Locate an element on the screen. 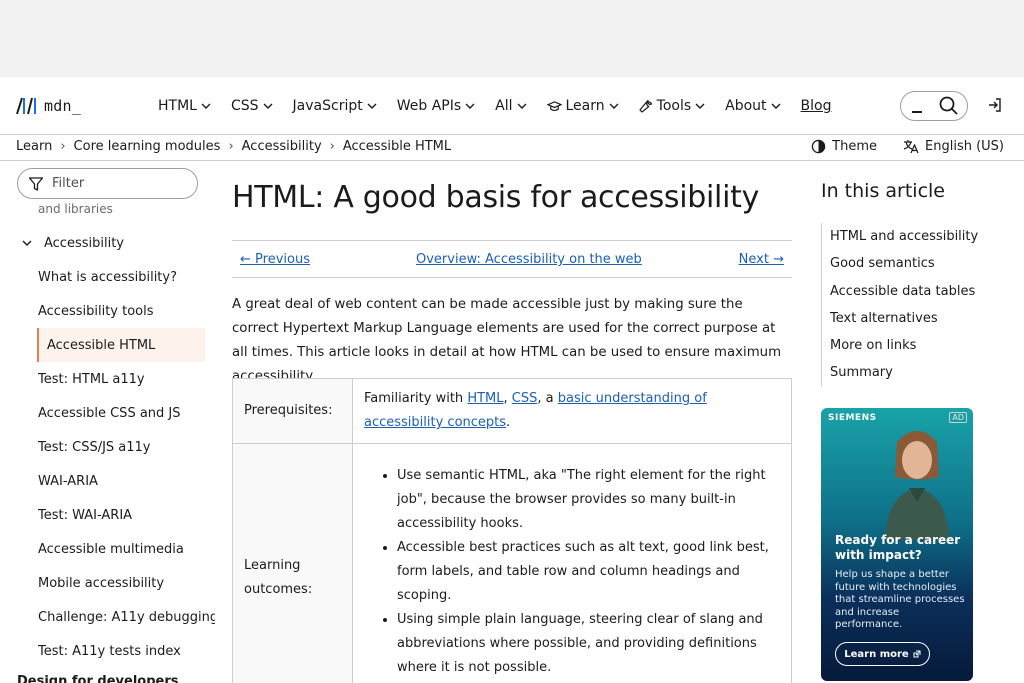  top-banner-space is located at coordinates (512, 38).